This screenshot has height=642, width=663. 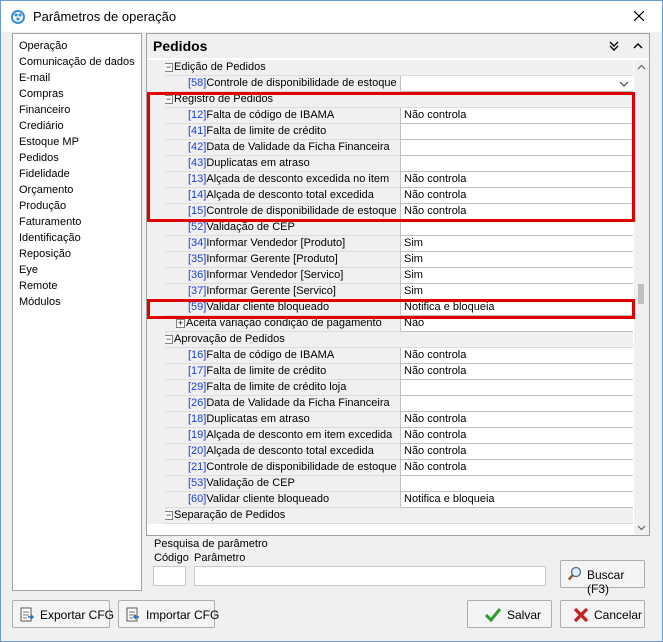 I want to click on nav-item: Identificação, so click(x=50, y=238).